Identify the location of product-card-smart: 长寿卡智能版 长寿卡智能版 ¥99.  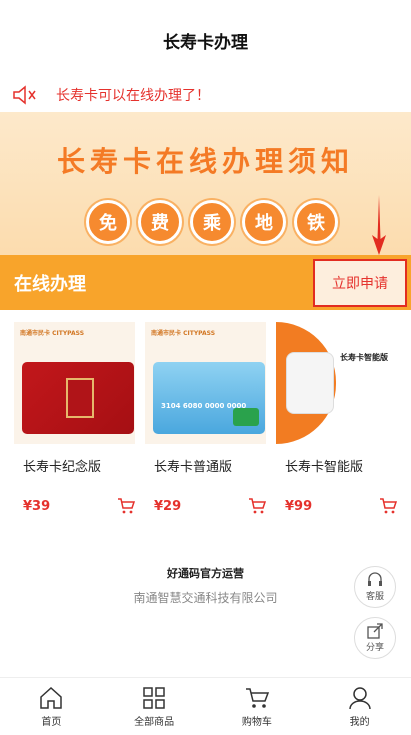
(336, 418).